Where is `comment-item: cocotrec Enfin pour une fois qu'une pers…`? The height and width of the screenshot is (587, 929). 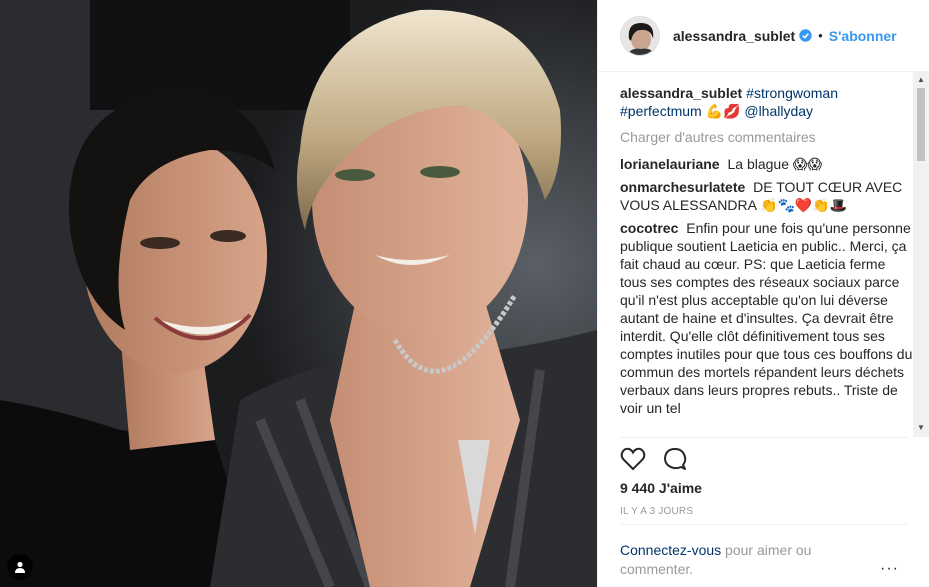 comment-item: cocotrec Enfin pour une fois qu'une pers… is located at coordinates (767, 318).